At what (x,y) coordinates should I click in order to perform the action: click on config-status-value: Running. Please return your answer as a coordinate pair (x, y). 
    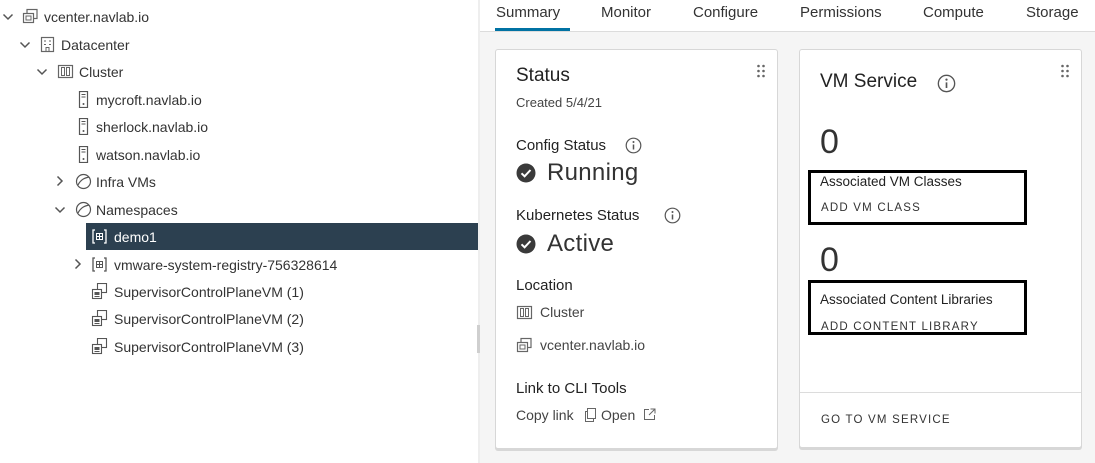
    Looking at the image, I should click on (593, 172).